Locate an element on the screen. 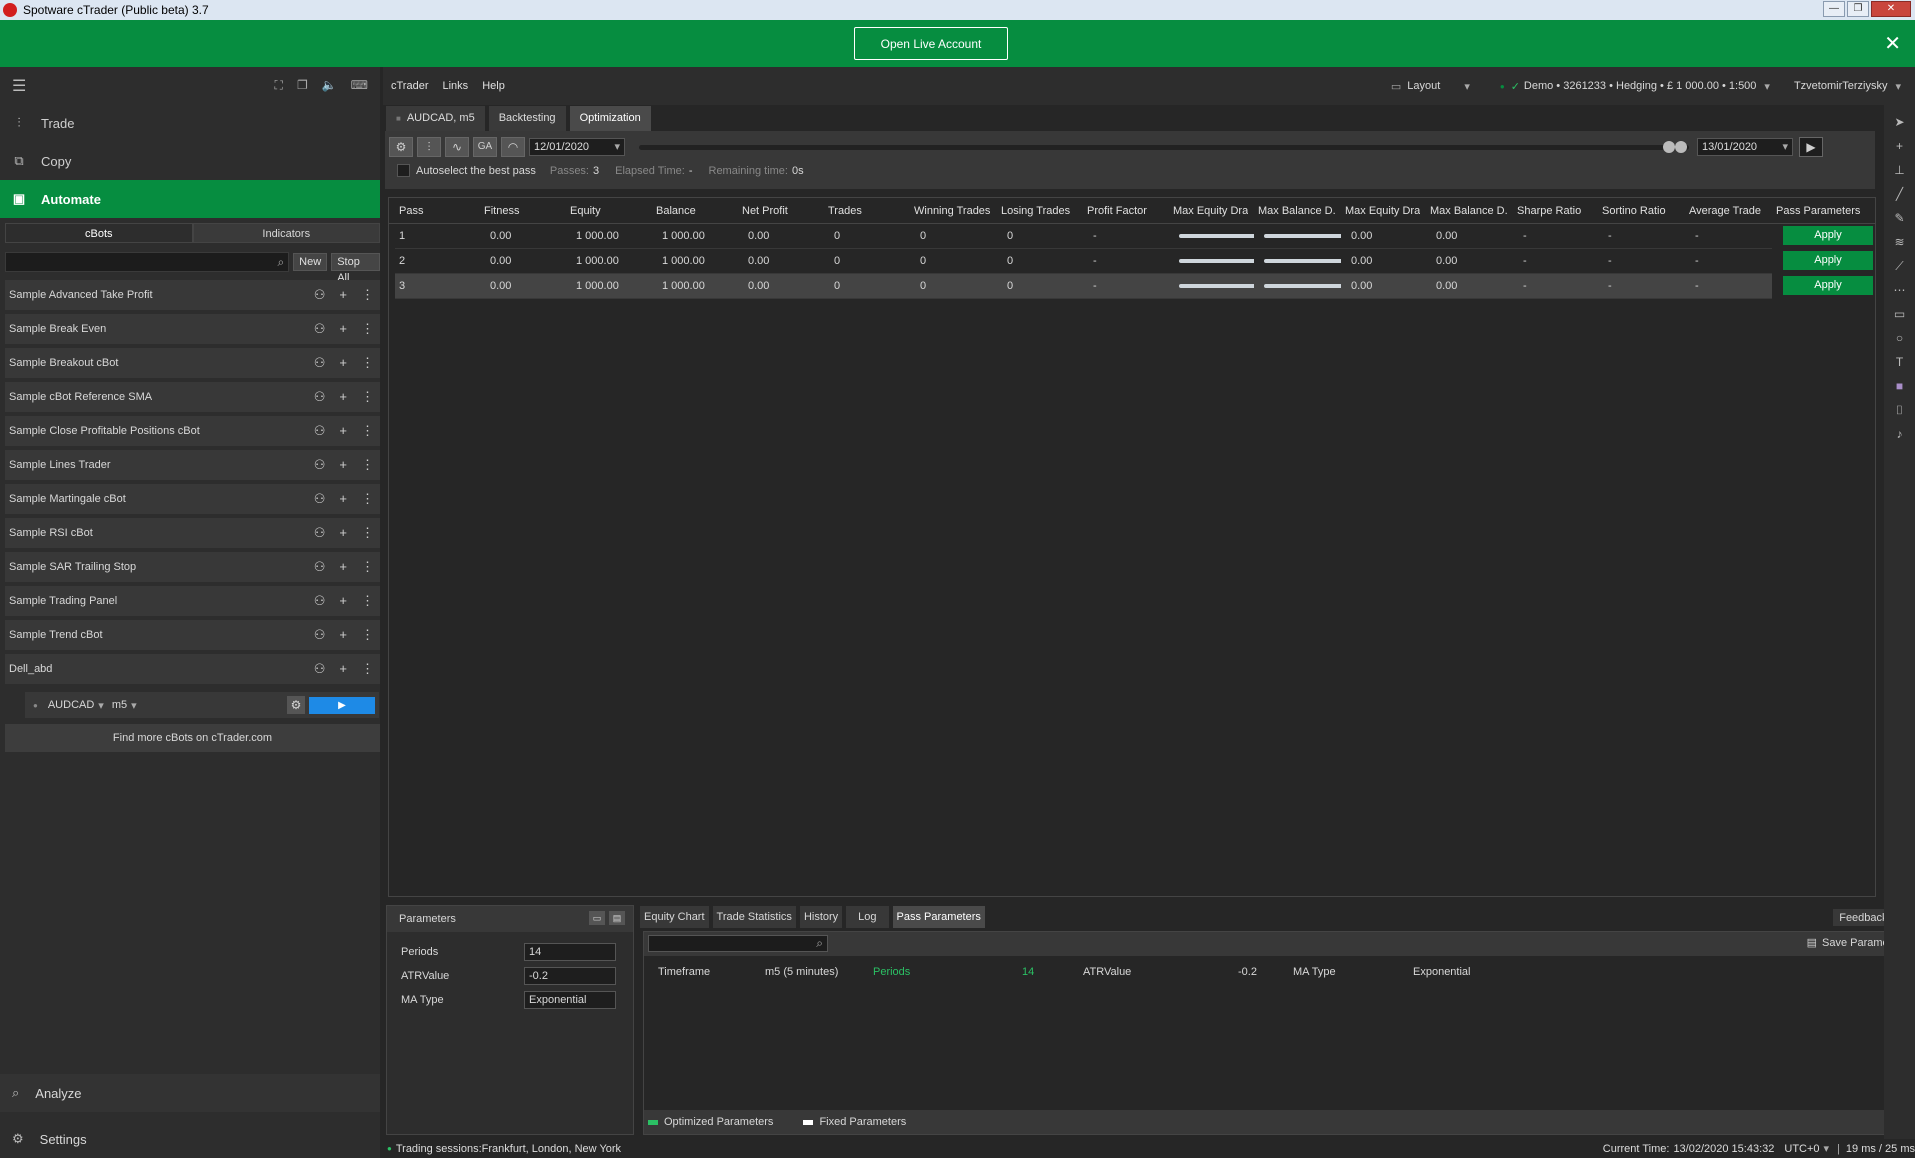  table-row: 3 0.00 1 000.00 1 000.00 0.00 0 0 0 - 0.00 0.00 - - - is located at coordinates (1083, 286).